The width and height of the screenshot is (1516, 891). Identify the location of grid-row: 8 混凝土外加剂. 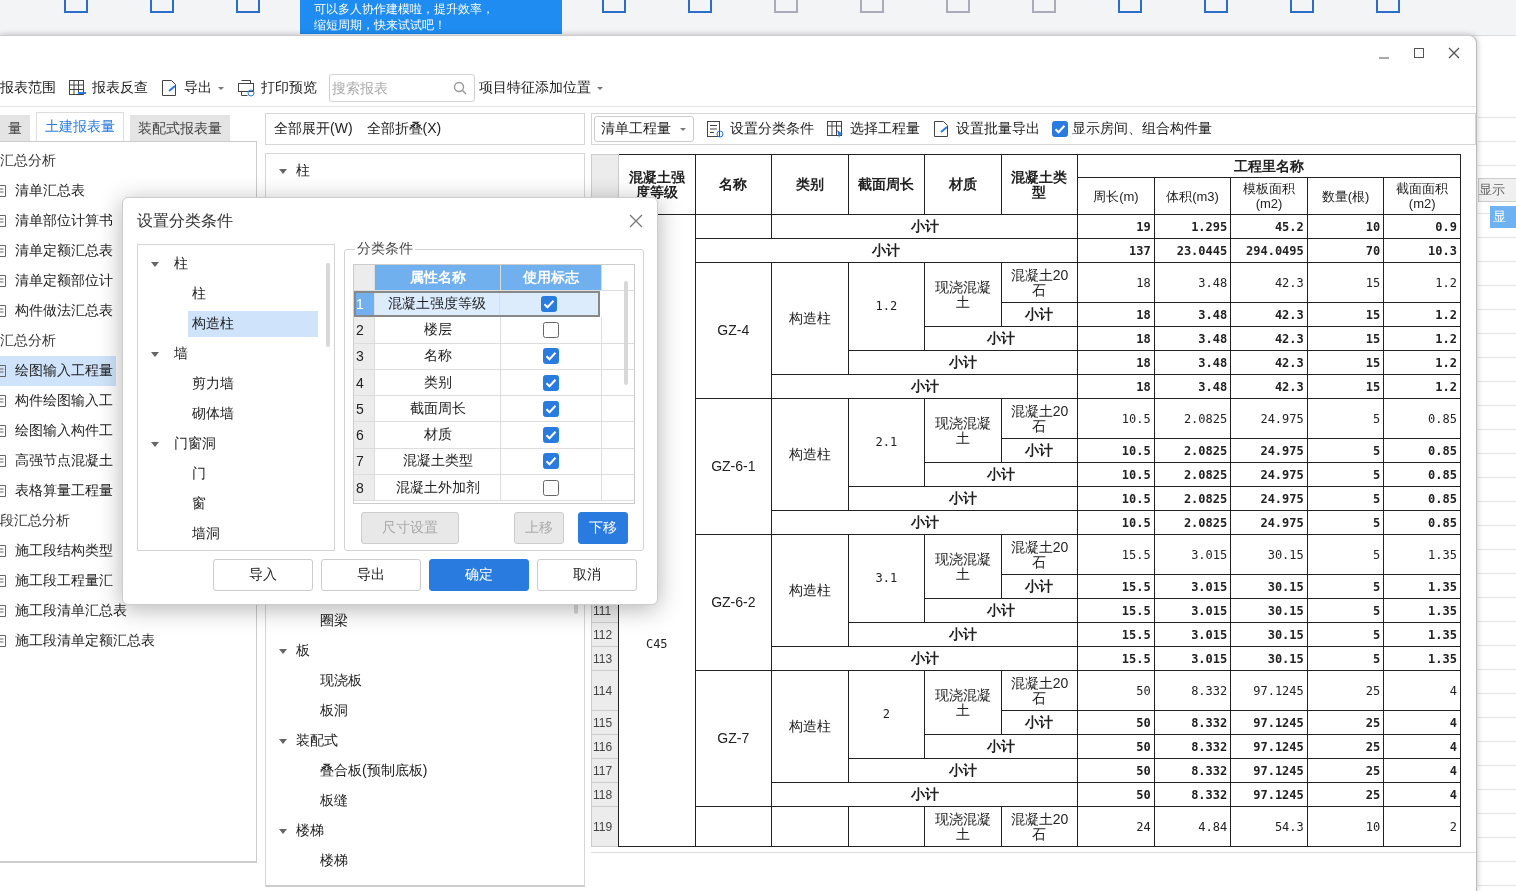
(494, 488).